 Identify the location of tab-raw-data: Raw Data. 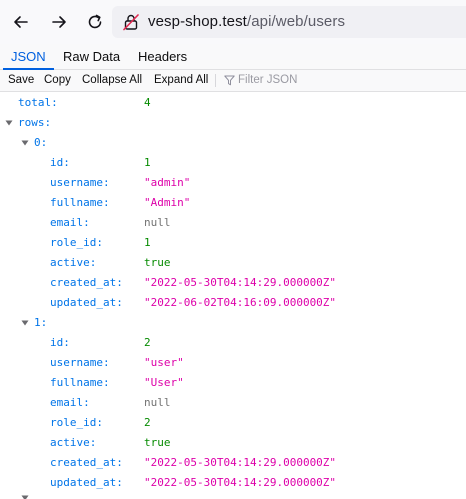
(91, 56).